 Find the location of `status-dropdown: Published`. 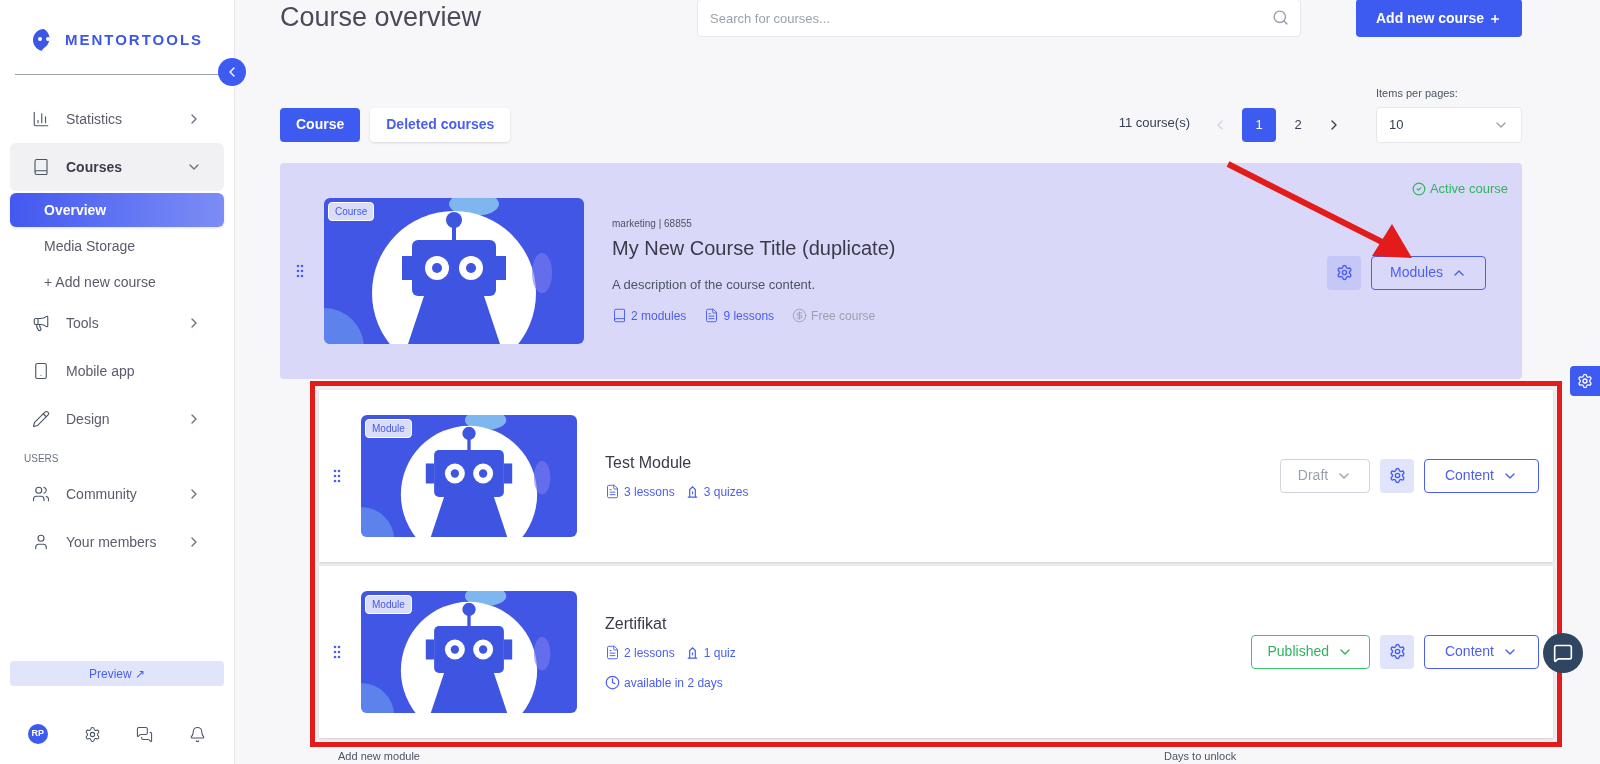

status-dropdown: Published is located at coordinates (1310, 651).